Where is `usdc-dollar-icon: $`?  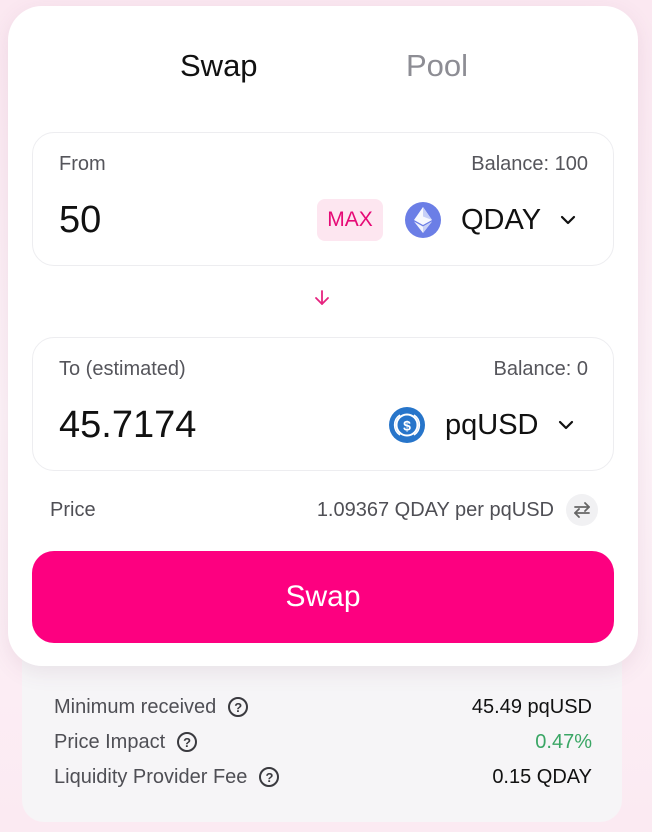
usdc-dollar-icon: $ is located at coordinates (407, 425).